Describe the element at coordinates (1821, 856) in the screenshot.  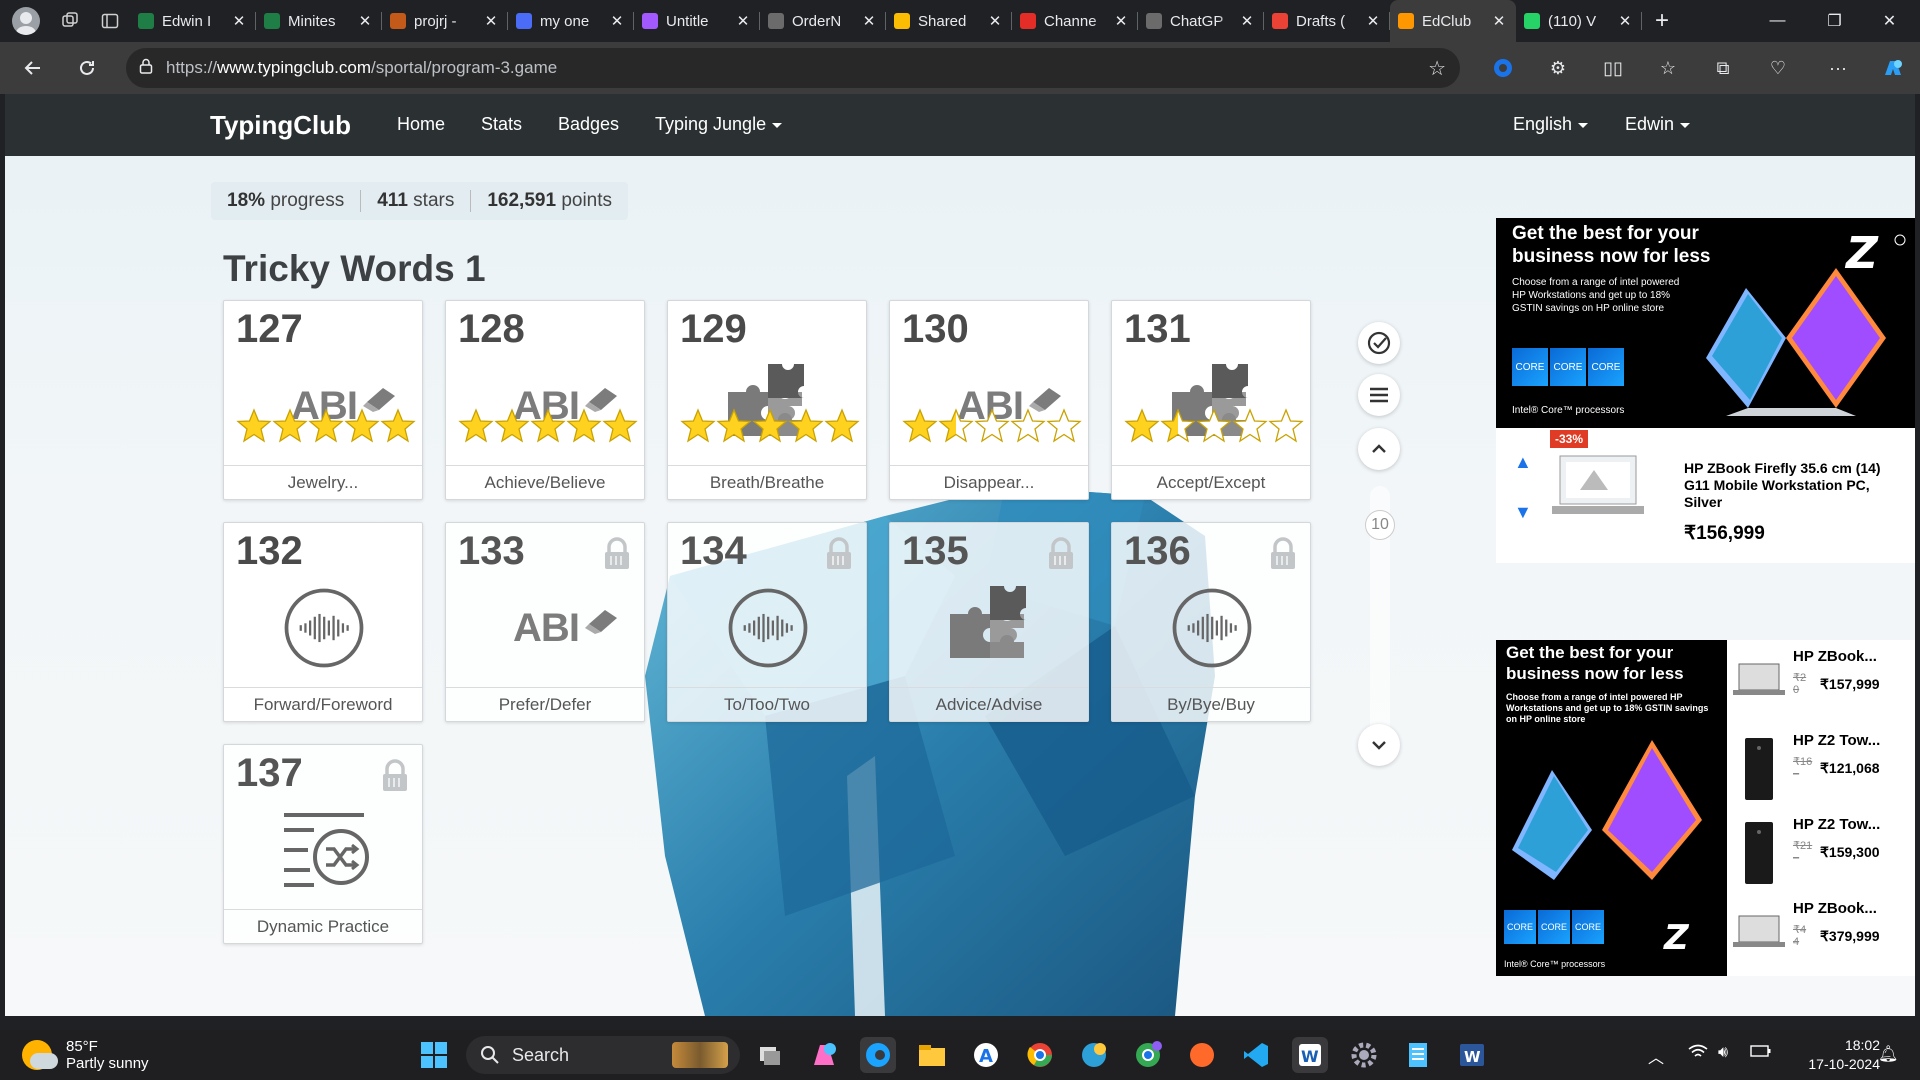
I see `ad2-product-item: HP Z2 Tow... ₹21 – ₹159,300` at that location.